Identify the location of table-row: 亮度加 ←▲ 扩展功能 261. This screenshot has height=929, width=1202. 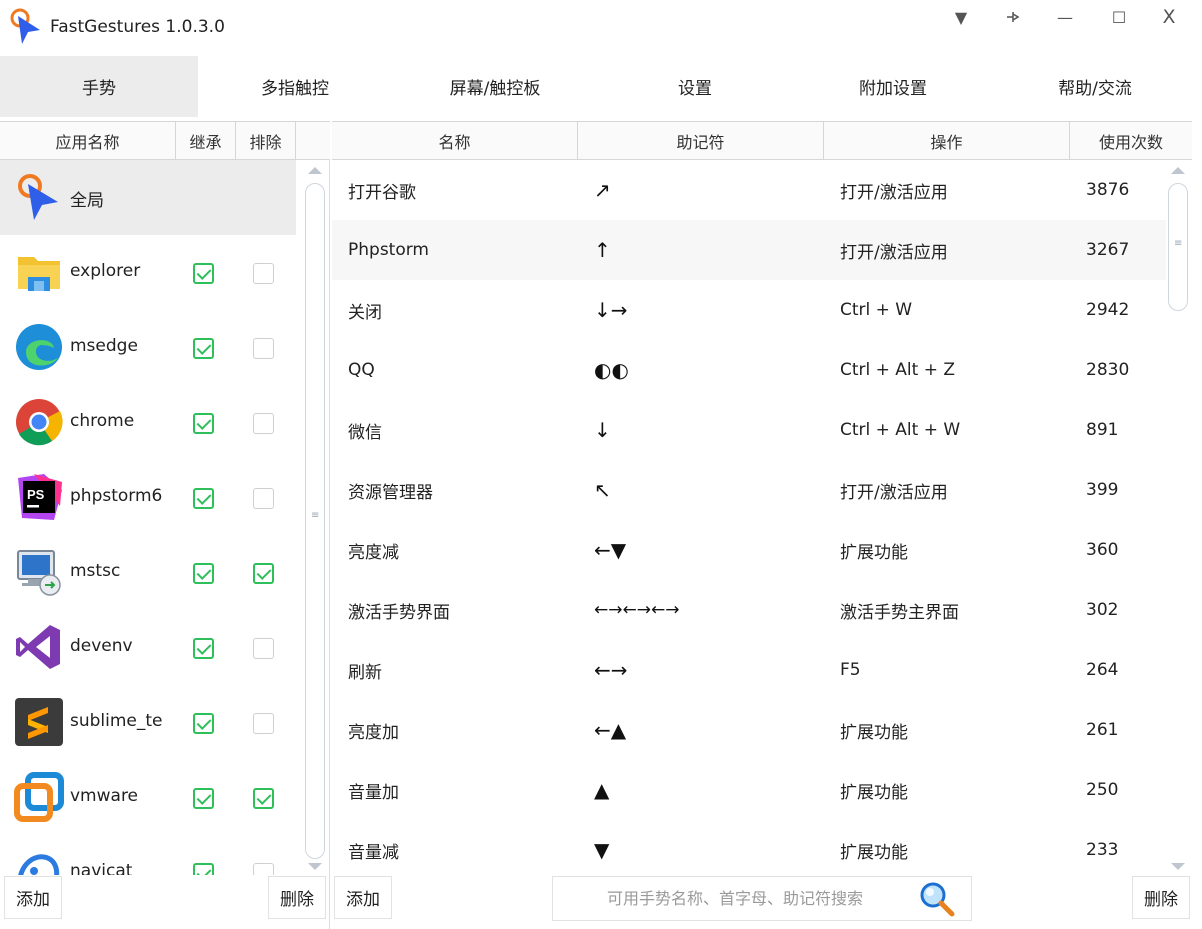
(749, 730).